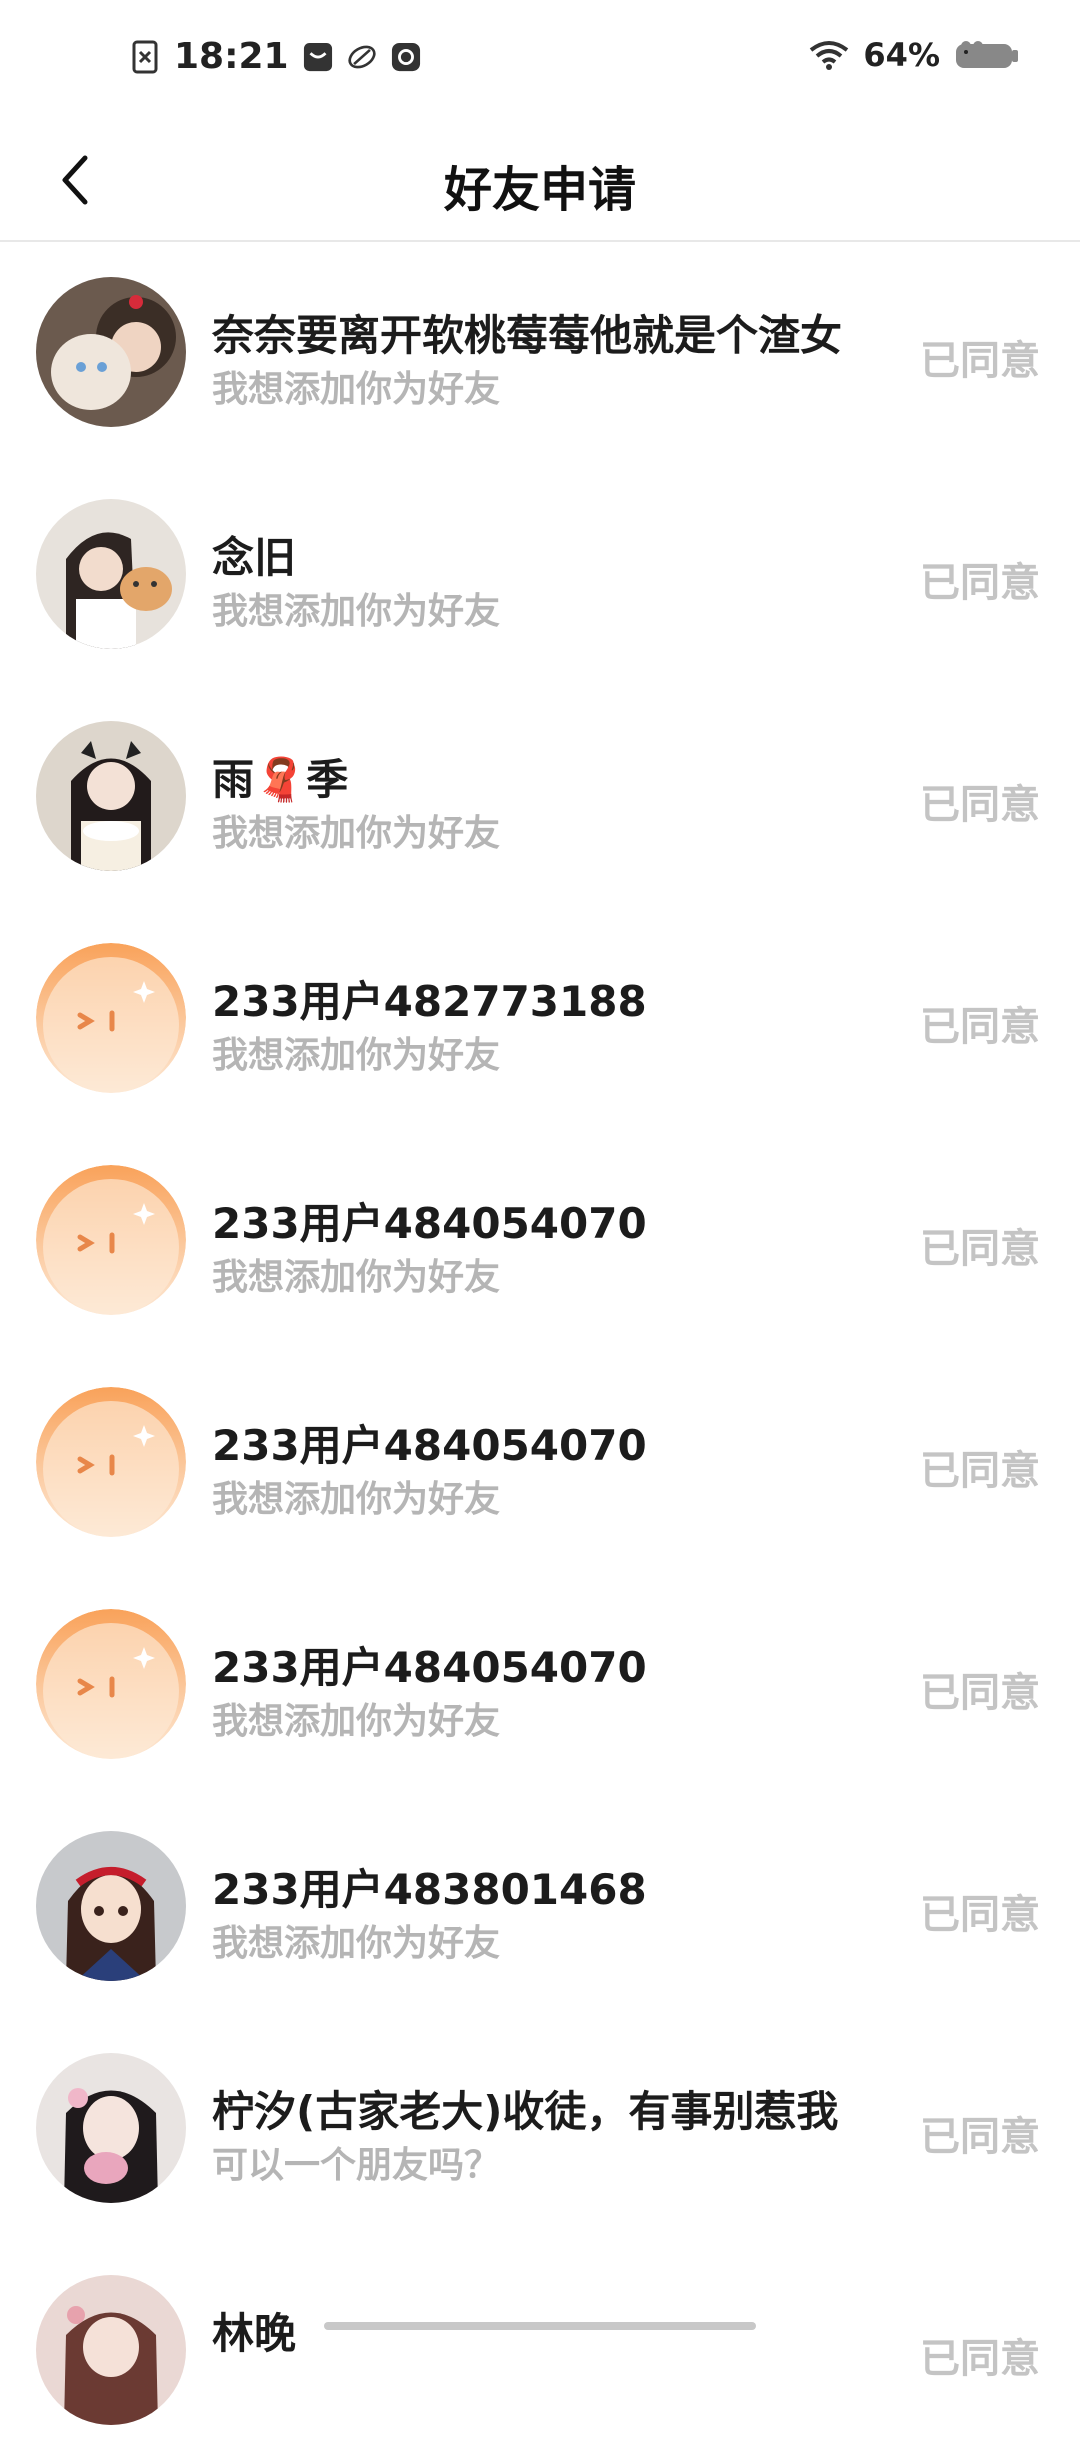  What do you see at coordinates (429, 1889) in the screenshot?
I see `requester-name: 233用户483801468` at bounding box center [429, 1889].